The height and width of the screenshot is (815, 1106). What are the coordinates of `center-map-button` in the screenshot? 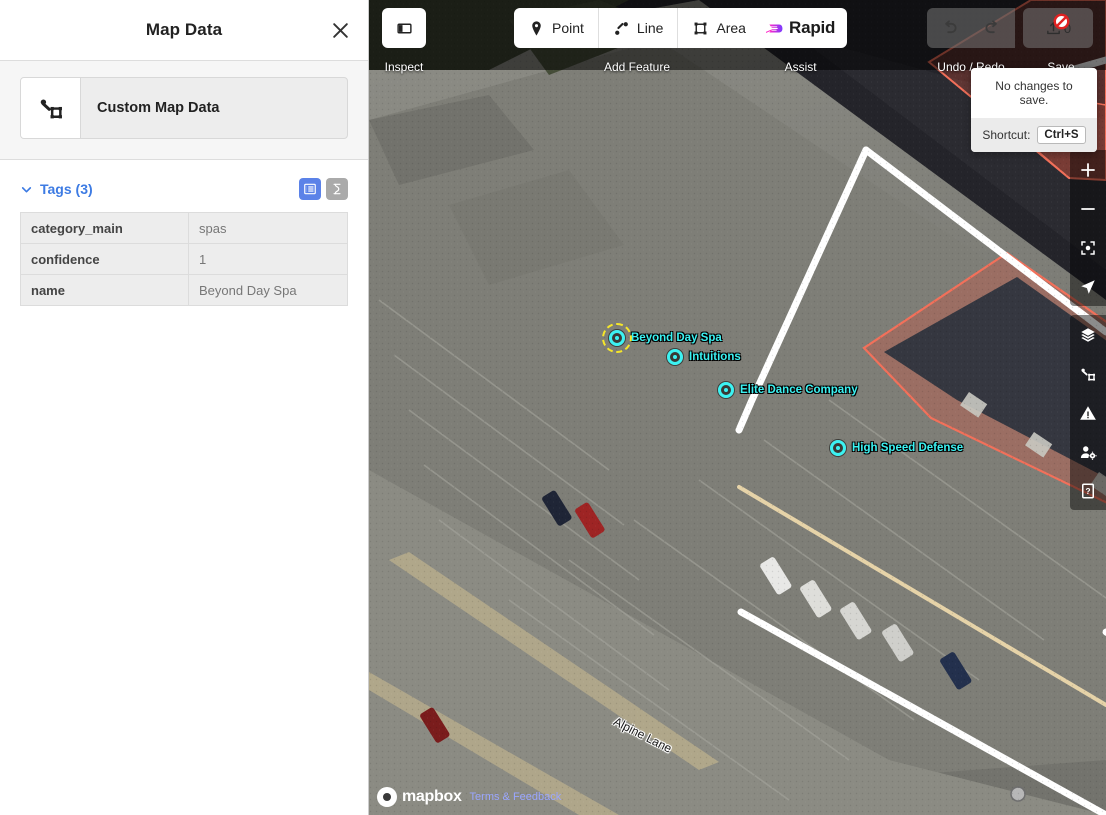 It's located at (1088, 247).